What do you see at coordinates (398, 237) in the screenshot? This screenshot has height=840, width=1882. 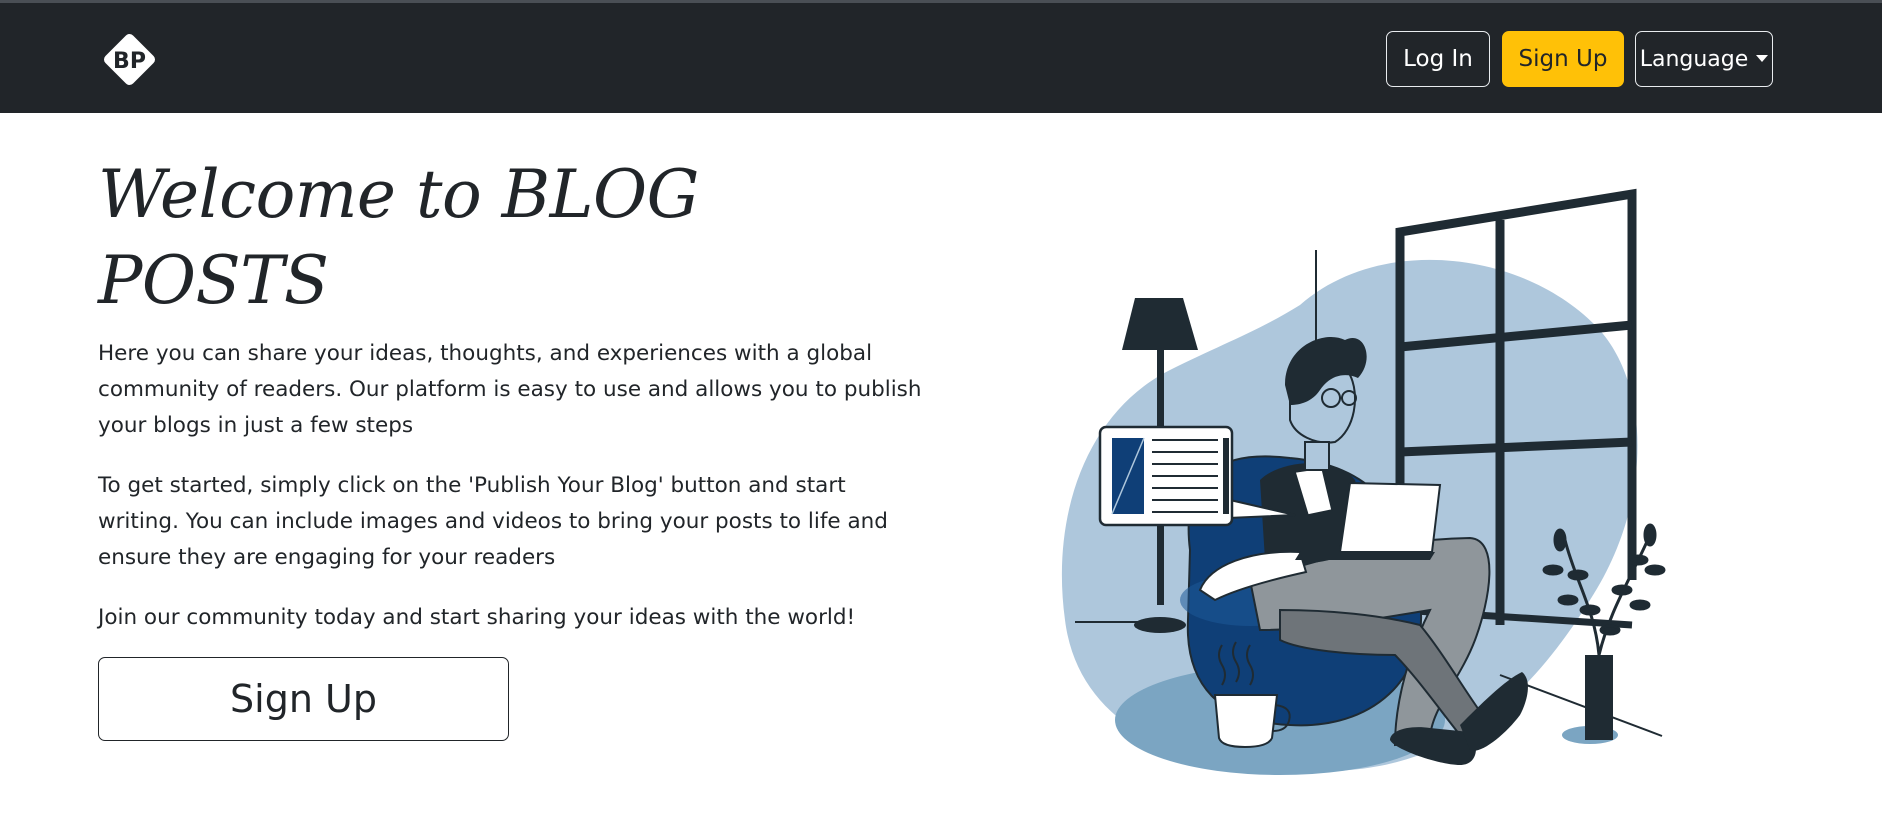 I see `page-title: Welcome to BLOG POSTS` at bounding box center [398, 237].